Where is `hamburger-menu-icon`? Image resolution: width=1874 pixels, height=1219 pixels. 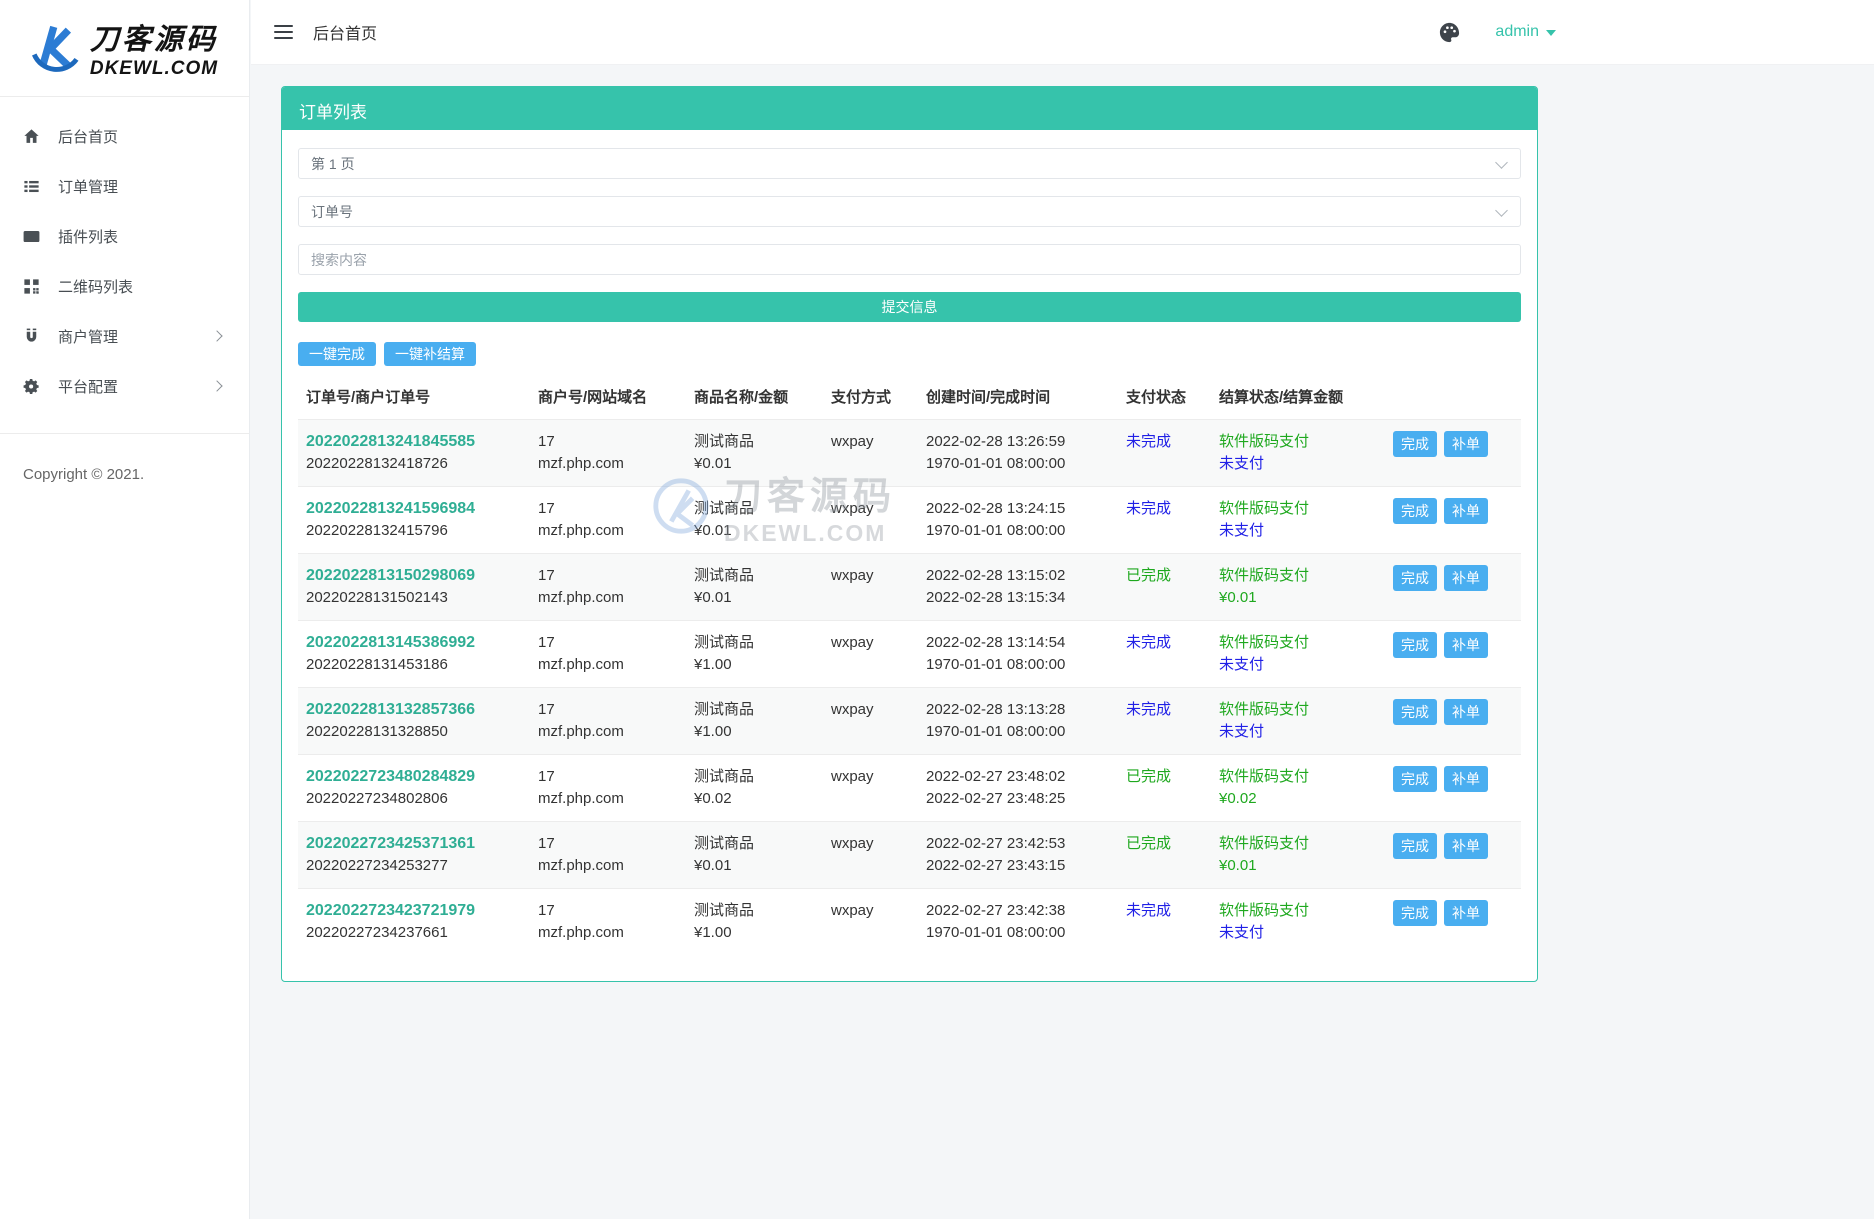
hamburger-menu-icon is located at coordinates (283, 32).